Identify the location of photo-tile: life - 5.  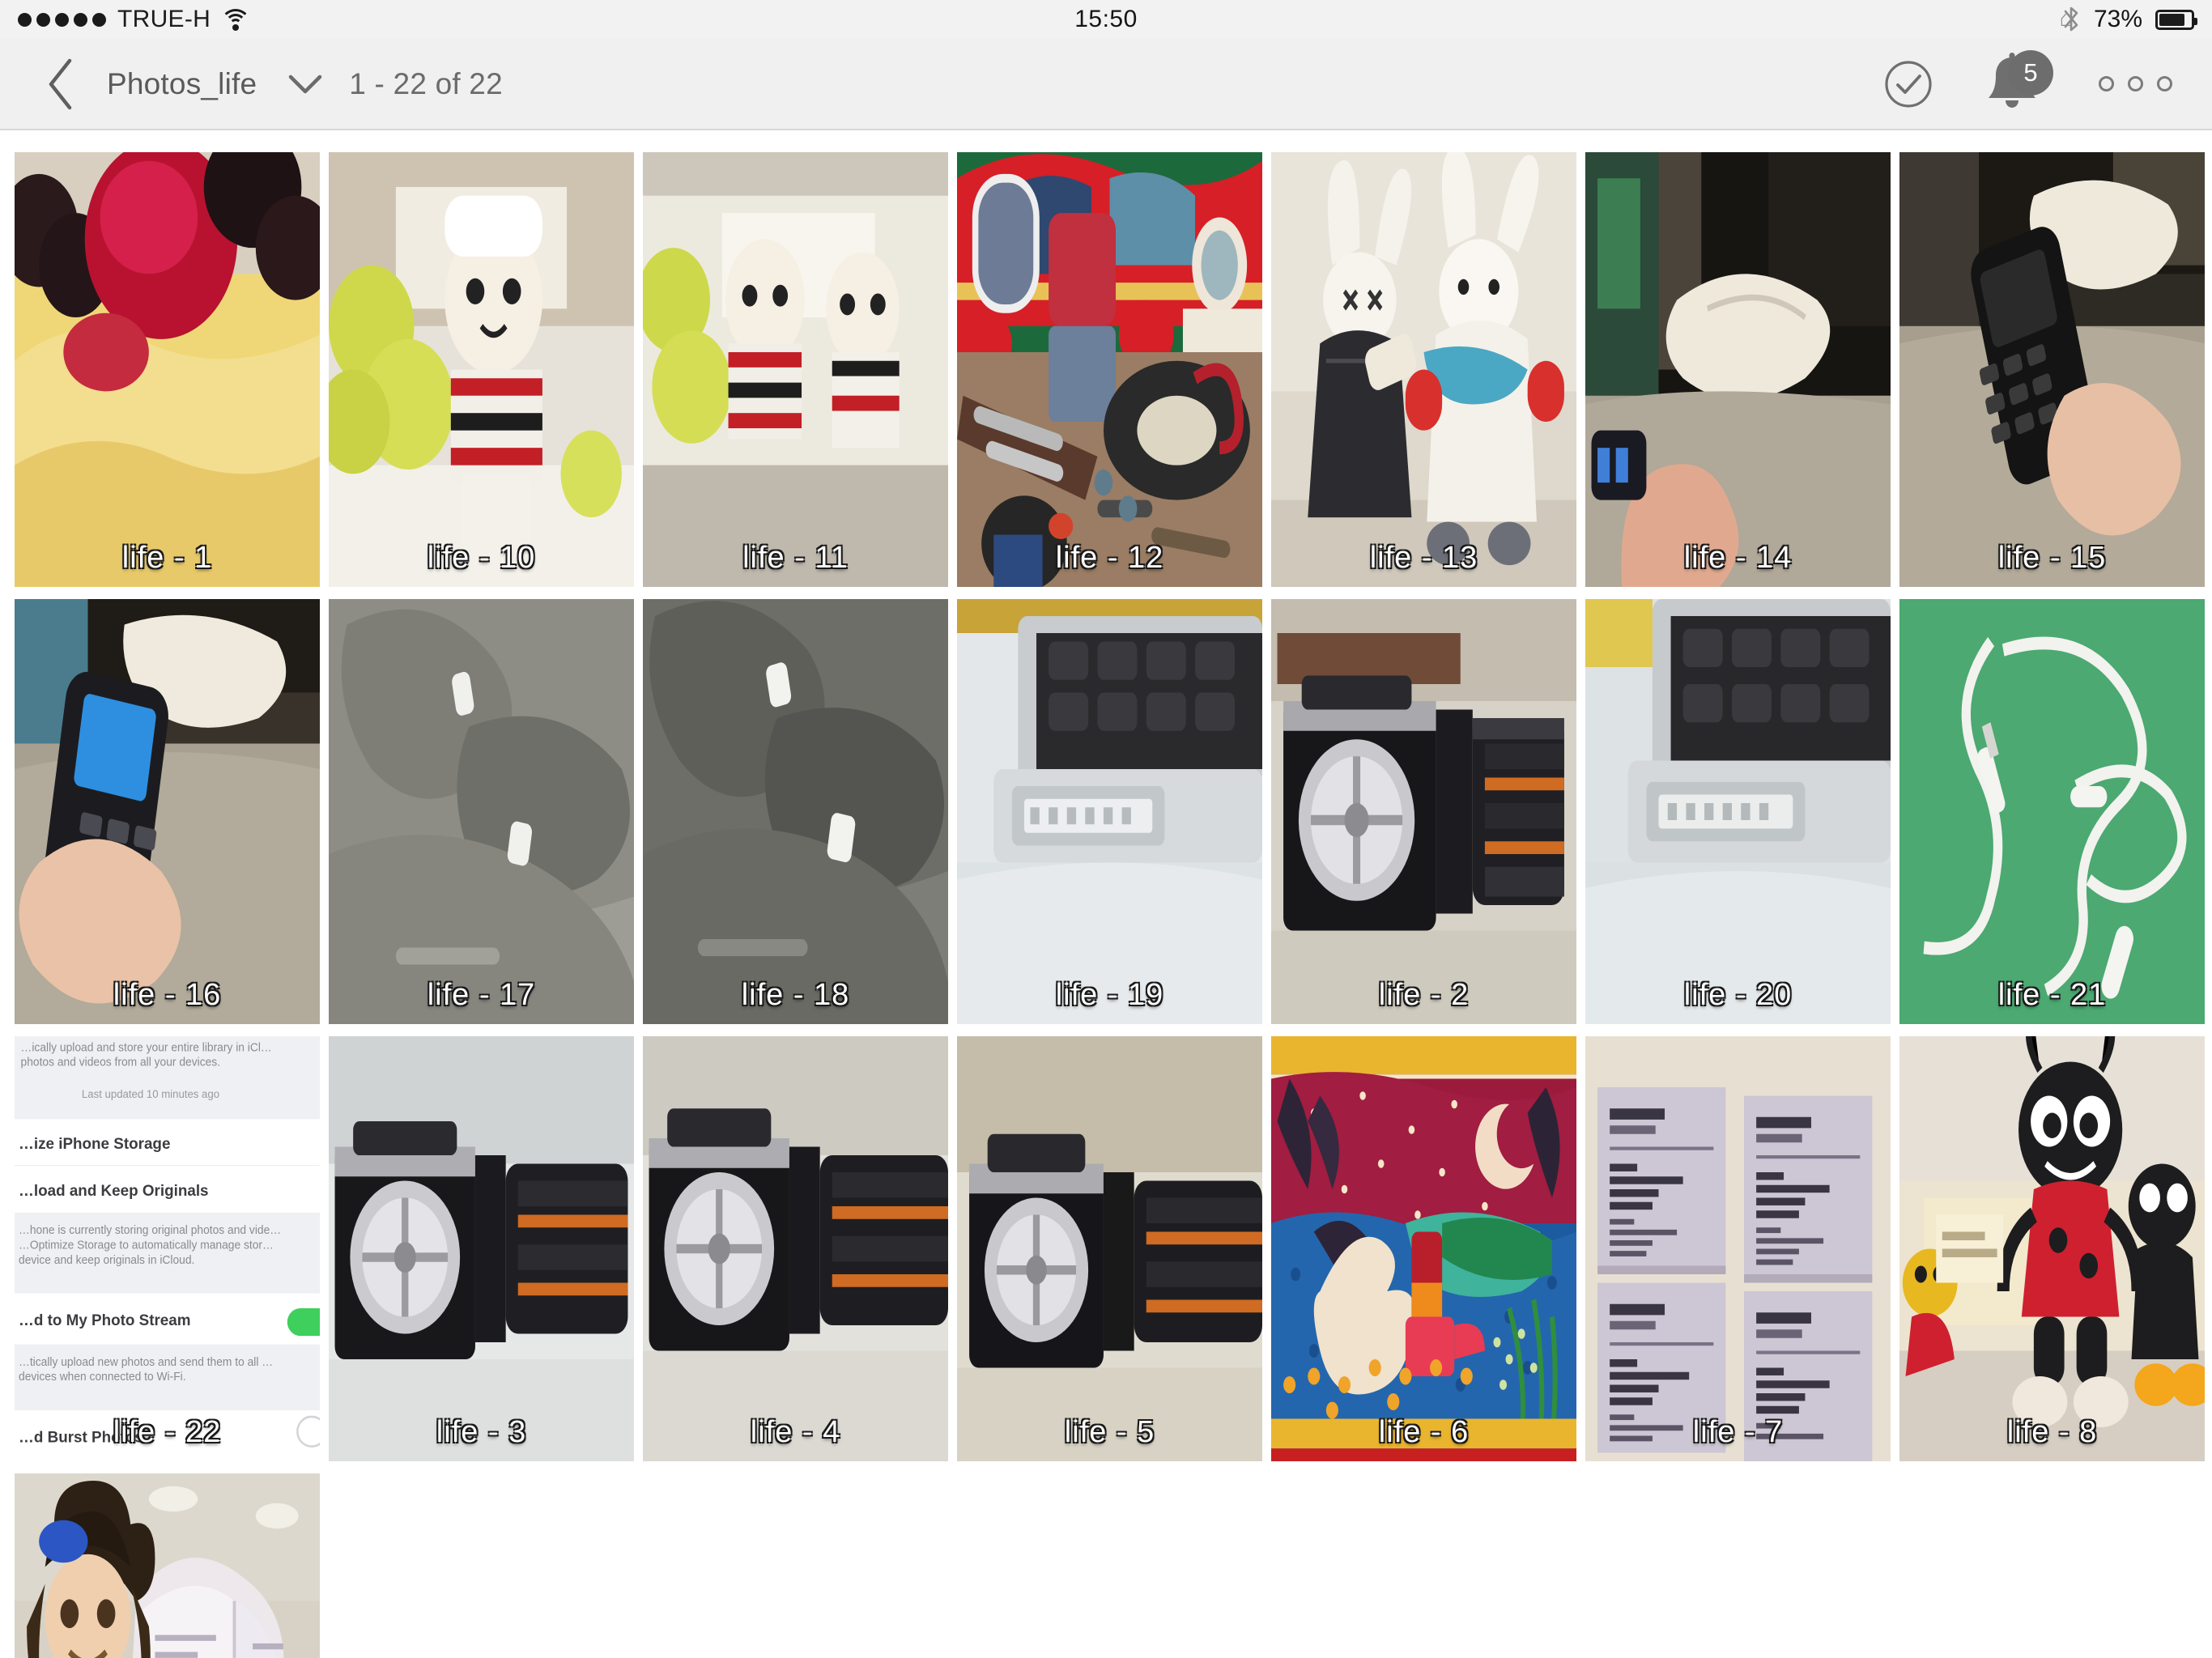
(1110, 1248).